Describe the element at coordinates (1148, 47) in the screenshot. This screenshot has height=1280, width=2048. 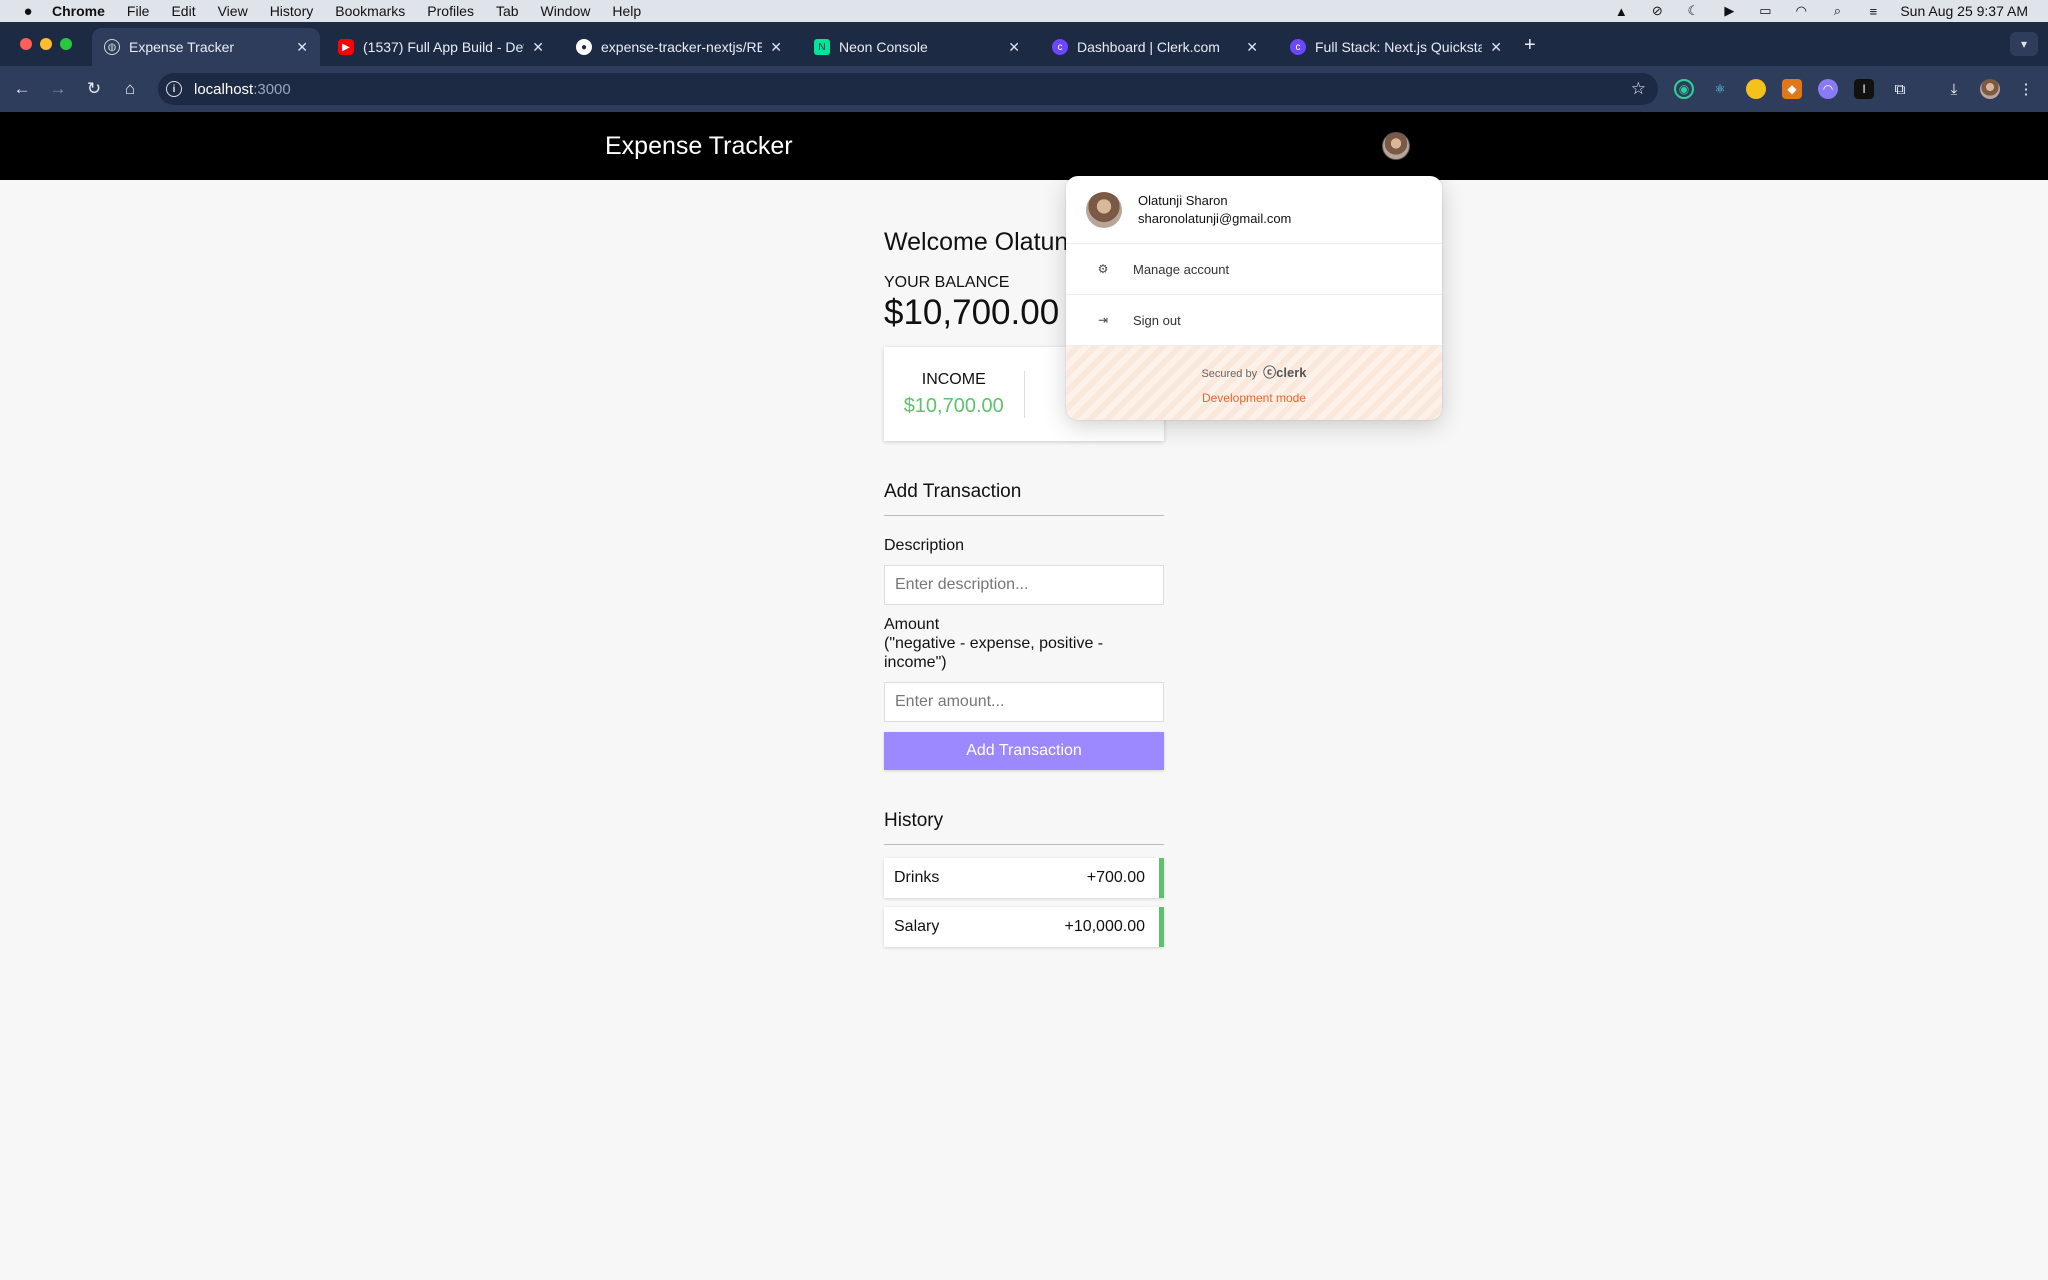
I see `tab-title: Dashboard | Clerk.com` at that location.